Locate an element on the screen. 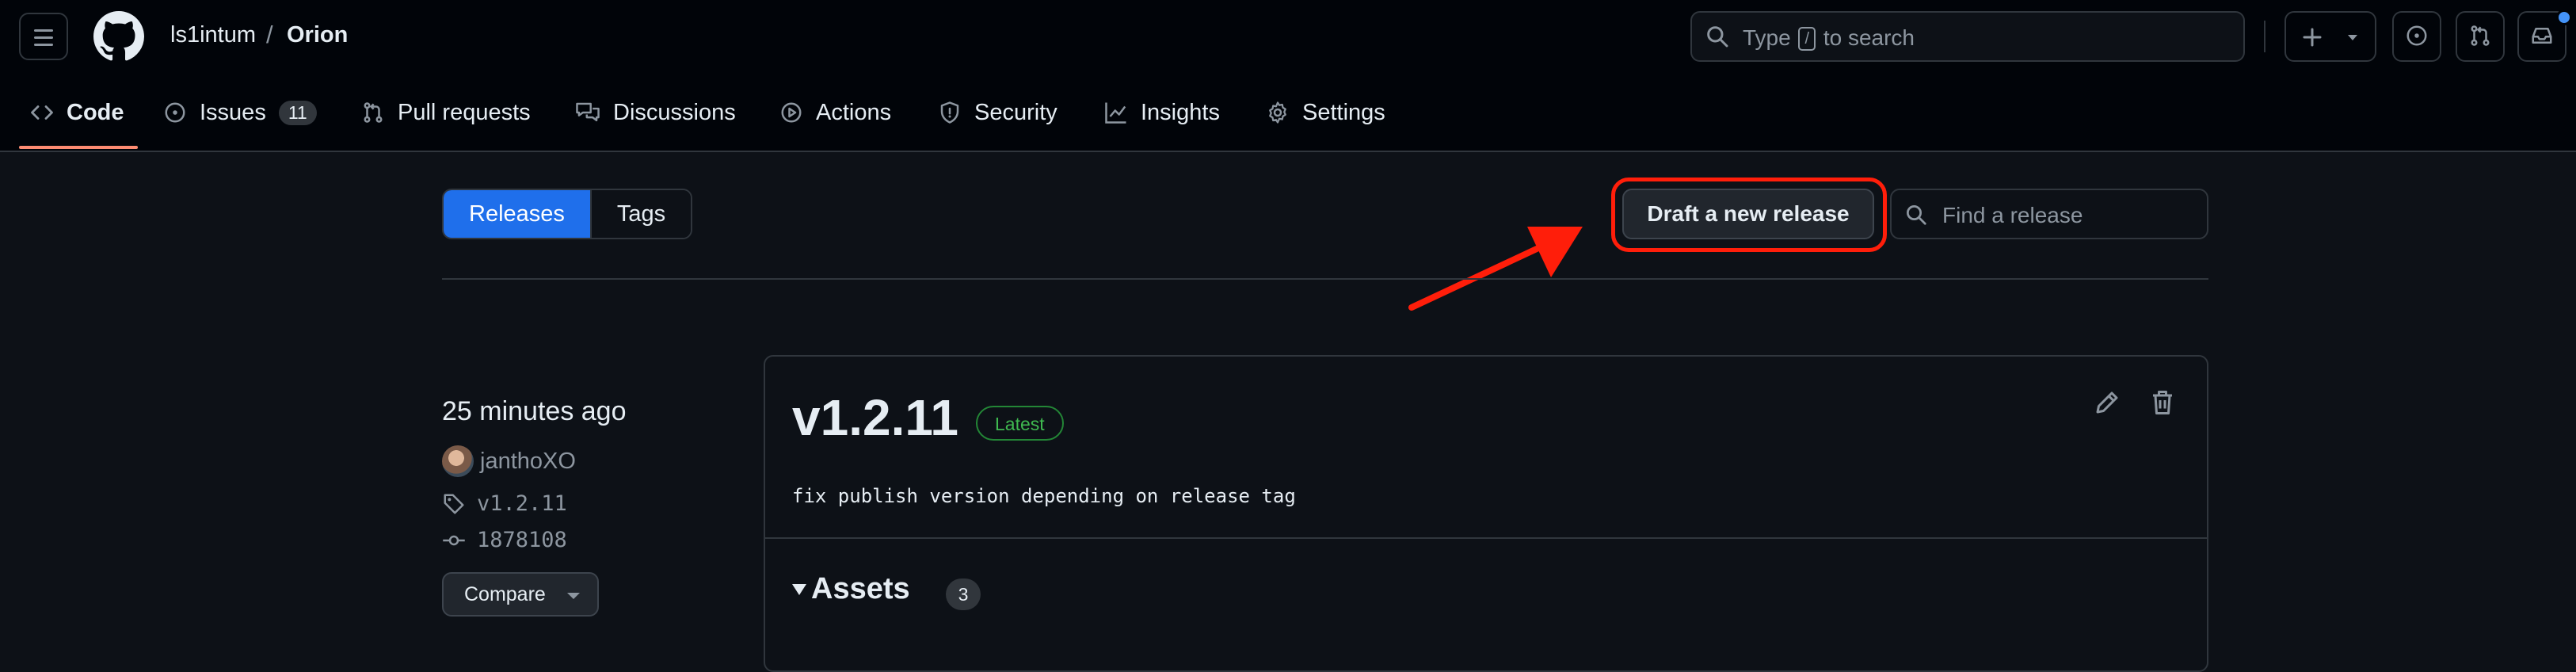 This screenshot has height=672, width=2576. github-logo-icon is located at coordinates (119, 36).